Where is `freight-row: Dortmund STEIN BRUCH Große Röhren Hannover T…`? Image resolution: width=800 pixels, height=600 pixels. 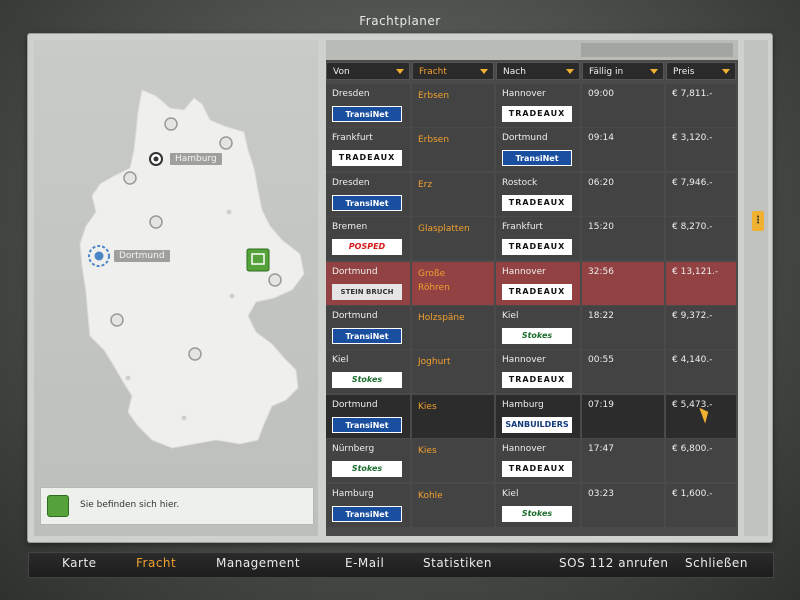
freight-row: Dortmund STEIN BRUCH Große Röhren Hannover T… is located at coordinates (532, 283).